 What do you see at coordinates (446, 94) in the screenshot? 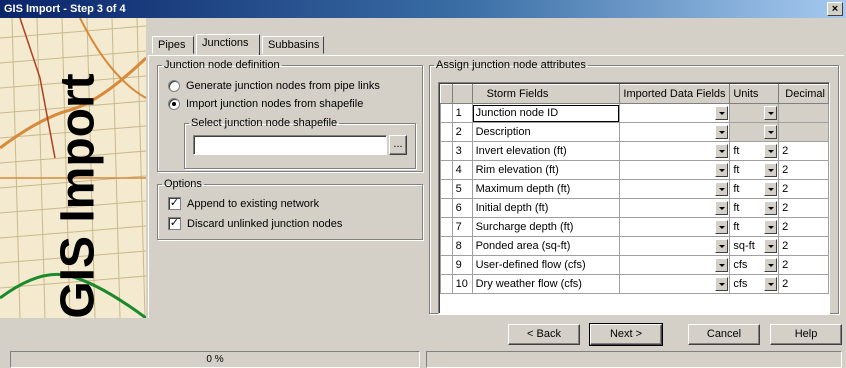
I see `corner-header` at bounding box center [446, 94].